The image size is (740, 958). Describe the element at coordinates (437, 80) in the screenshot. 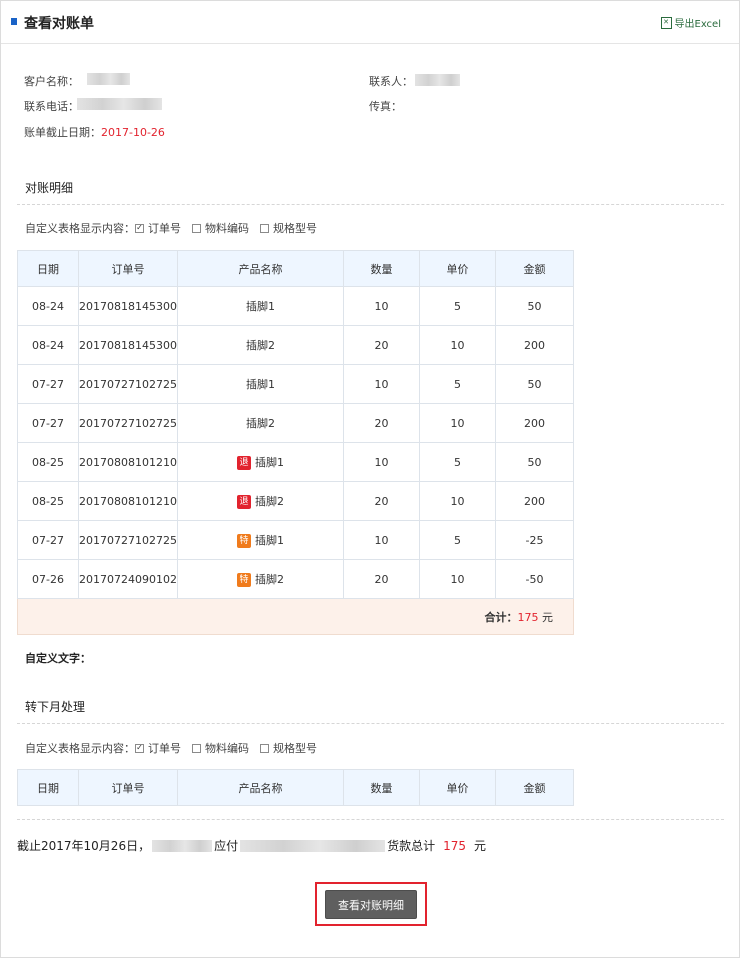

I see `contact-redacted` at that location.